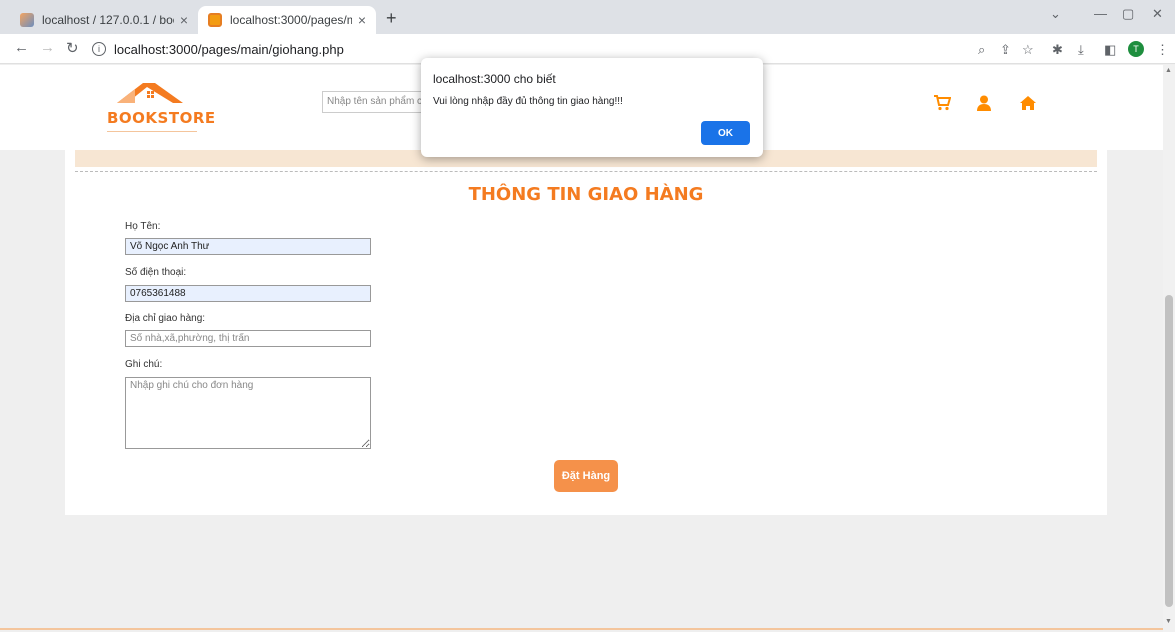 The image size is (1175, 632). What do you see at coordinates (27, 20) in the screenshot?
I see `phpmyadmin-favicon-icon` at bounding box center [27, 20].